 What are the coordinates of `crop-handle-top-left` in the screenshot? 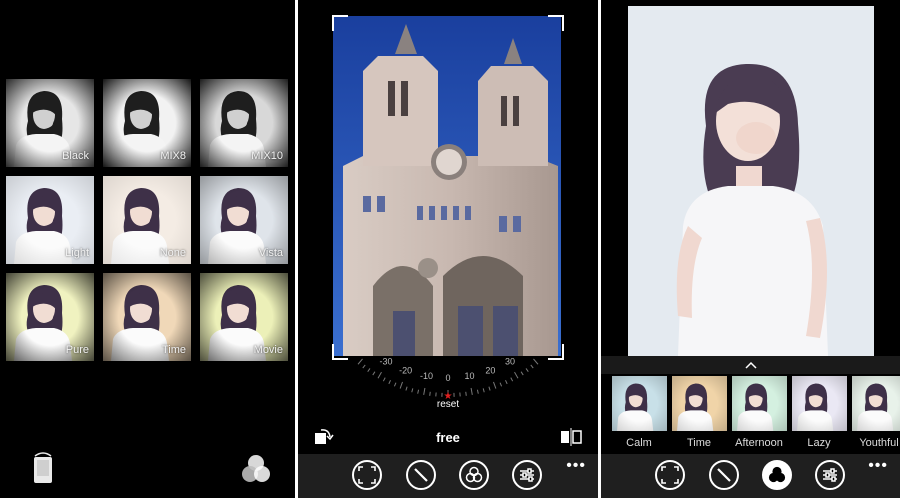 It's located at (340, 23).